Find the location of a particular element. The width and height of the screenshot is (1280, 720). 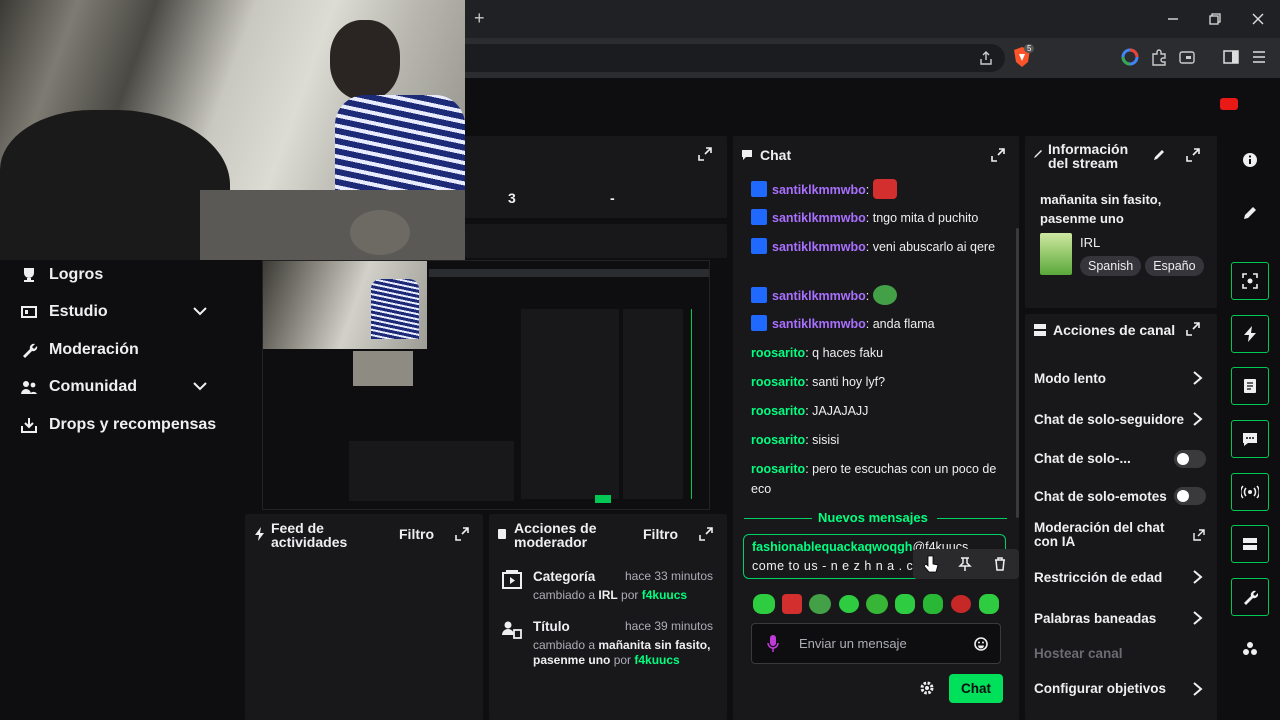

vip-badge-icon is located at coordinates (759, 189).